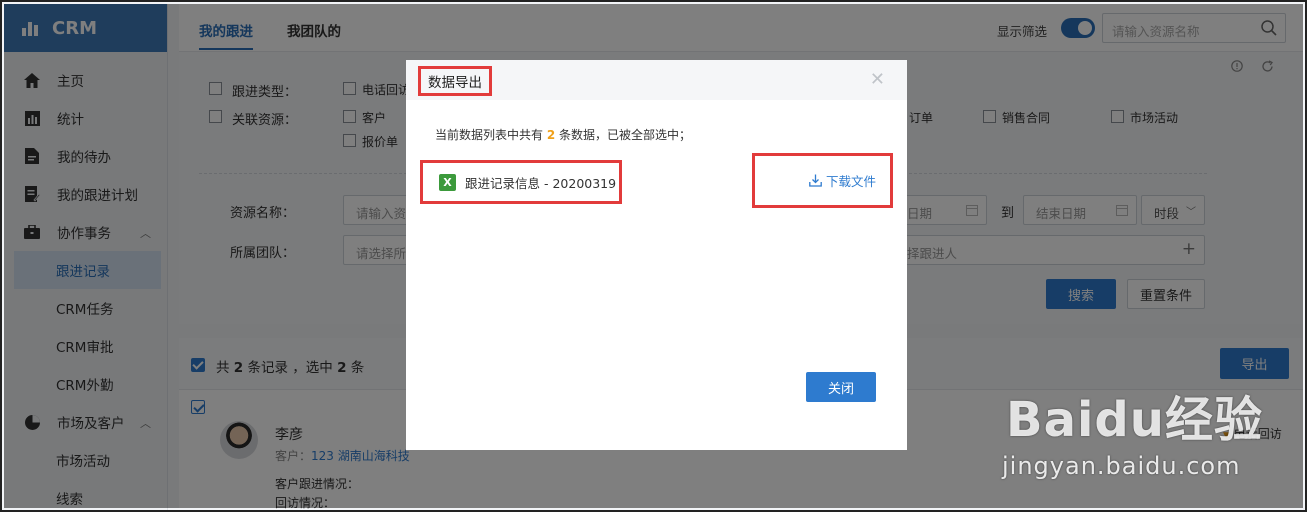 Image resolution: width=1307 pixels, height=512 pixels. I want to click on download-file-link: 下载文件, so click(822, 180).